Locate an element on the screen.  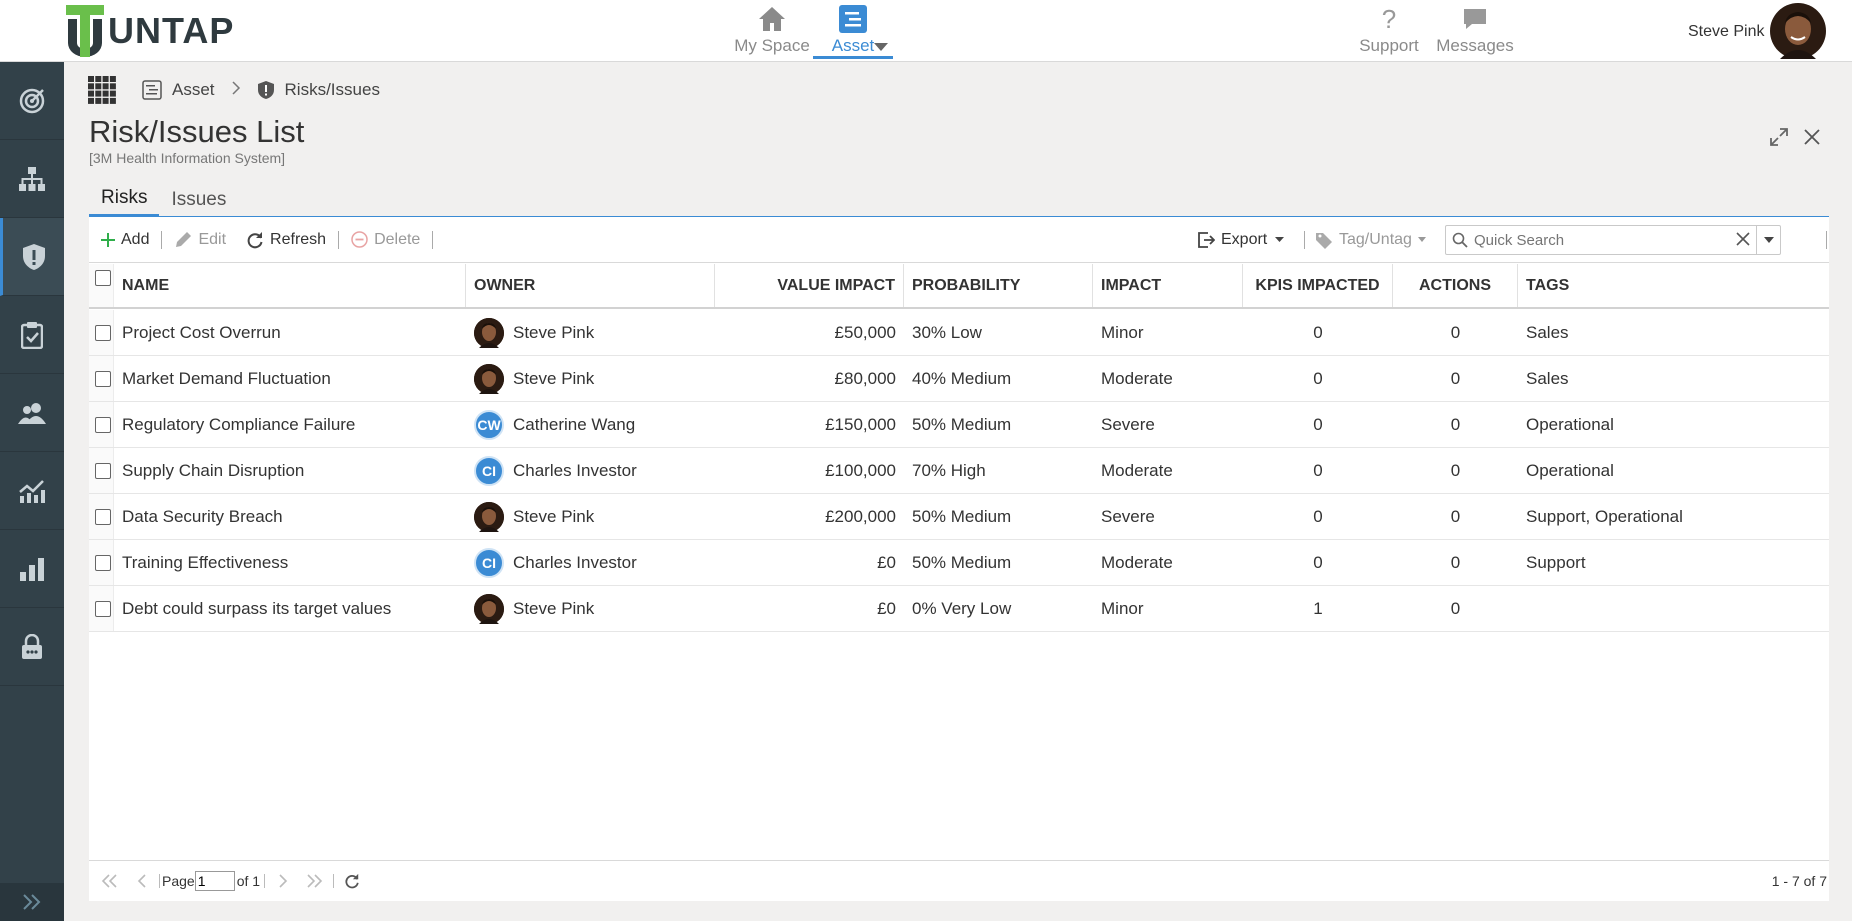
owner-name: Charles Investor is located at coordinates (575, 562).